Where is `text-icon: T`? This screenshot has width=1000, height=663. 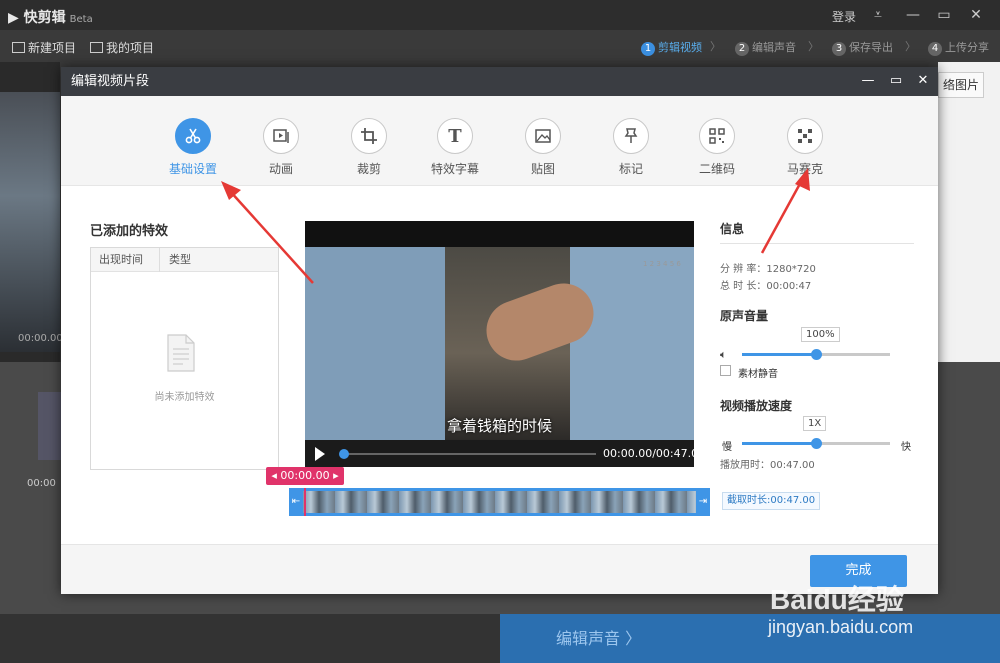 text-icon: T is located at coordinates (455, 136).